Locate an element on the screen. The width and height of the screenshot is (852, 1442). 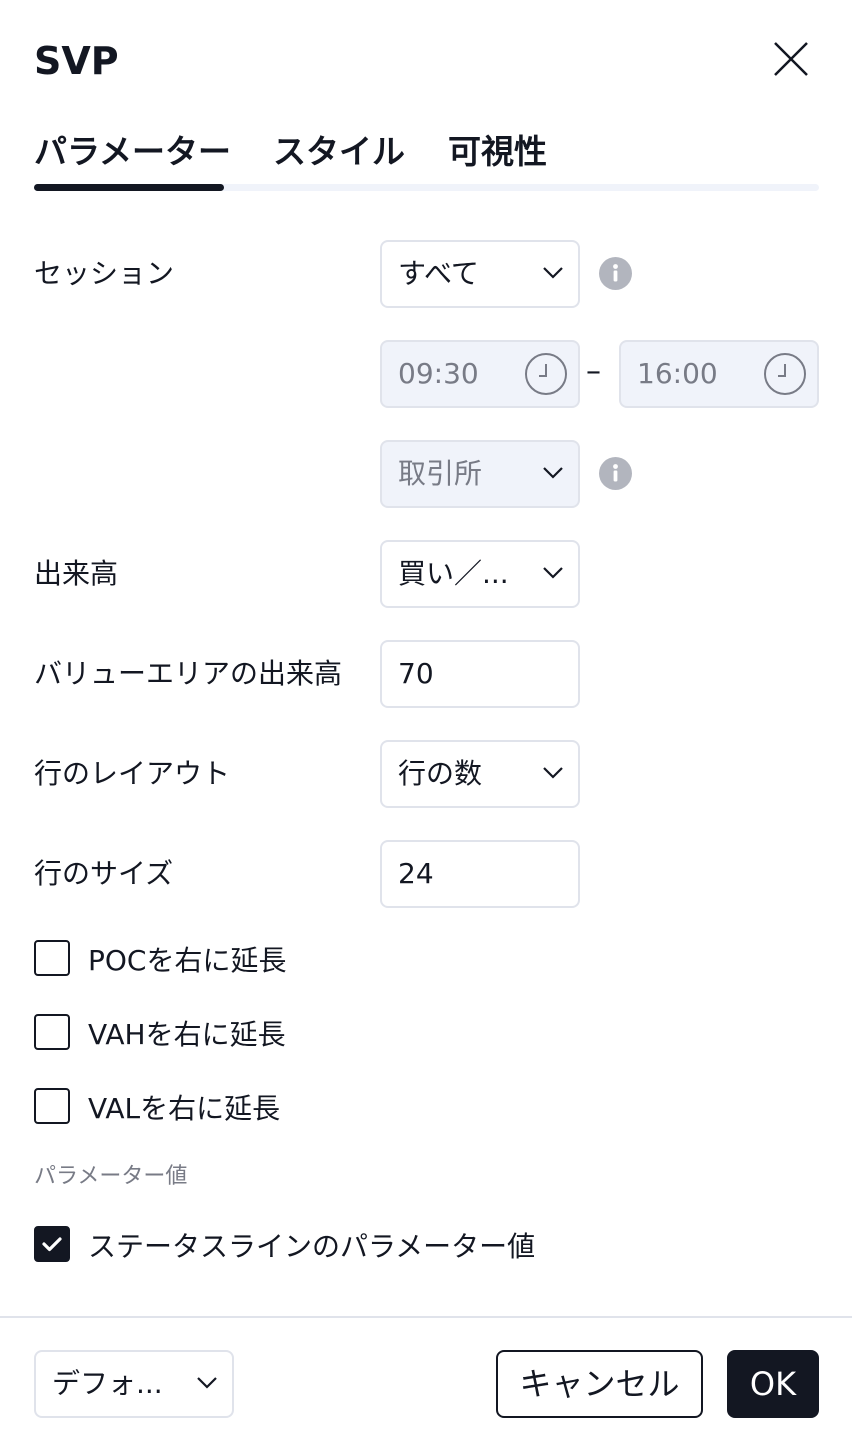
row-size-label: 行のサイズ is located at coordinates (104, 873).